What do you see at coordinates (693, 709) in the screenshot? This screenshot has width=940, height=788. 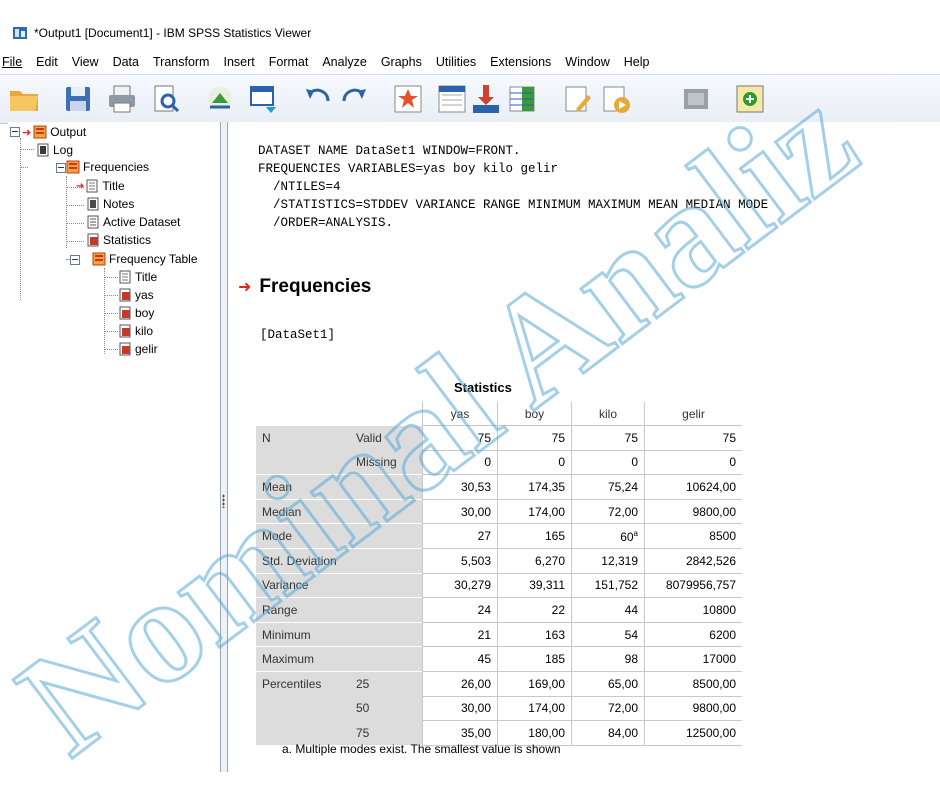 I see `cell: 9800,00` at bounding box center [693, 709].